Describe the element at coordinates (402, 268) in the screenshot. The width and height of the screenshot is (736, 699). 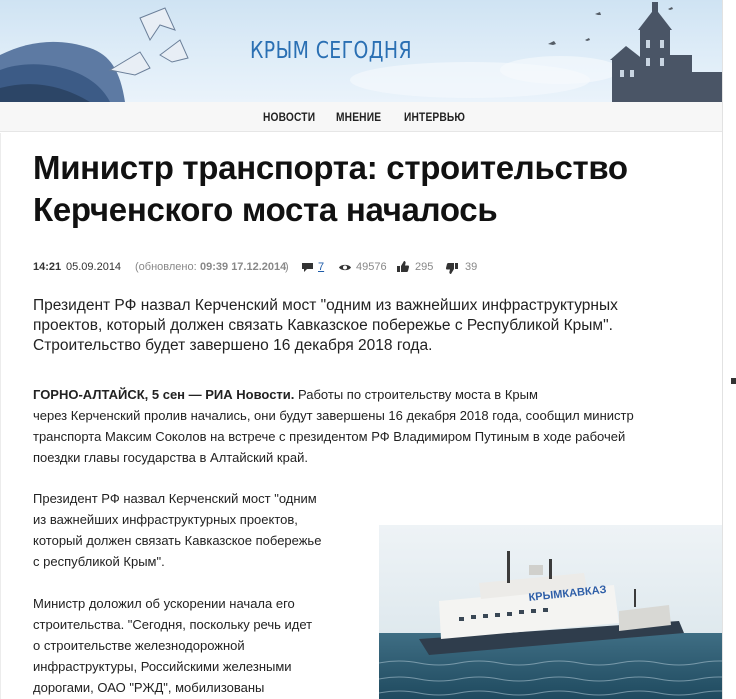
I see `thumbs-up-icon` at that location.